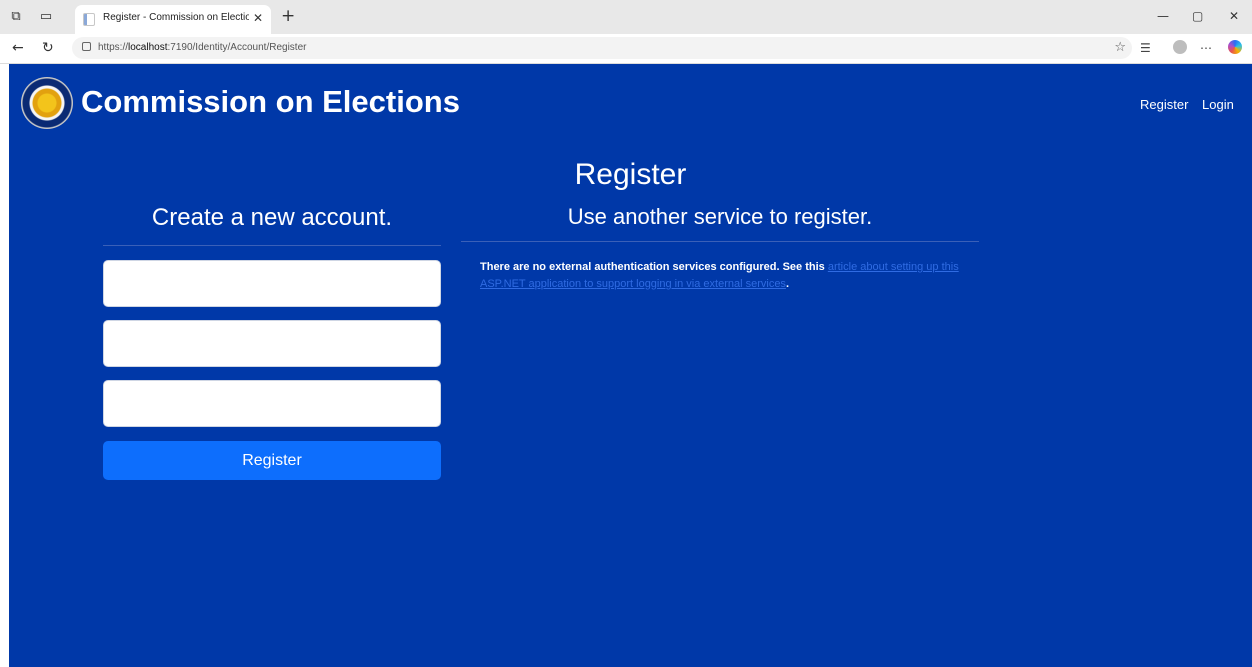 The width and height of the screenshot is (1252, 667). What do you see at coordinates (1120, 47) in the screenshot?
I see `star-icon: ☆` at bounding box center [1120, 47].